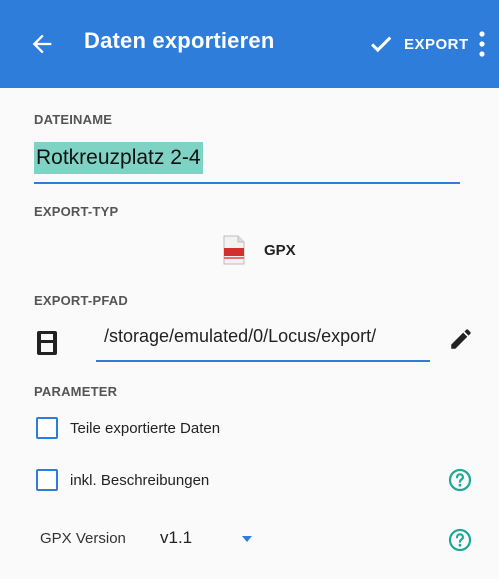 This screenshot has height=579, width=499. Describe the element at coordinates (461, 339) in the screenshot. I see `pencil-icon` at that location.